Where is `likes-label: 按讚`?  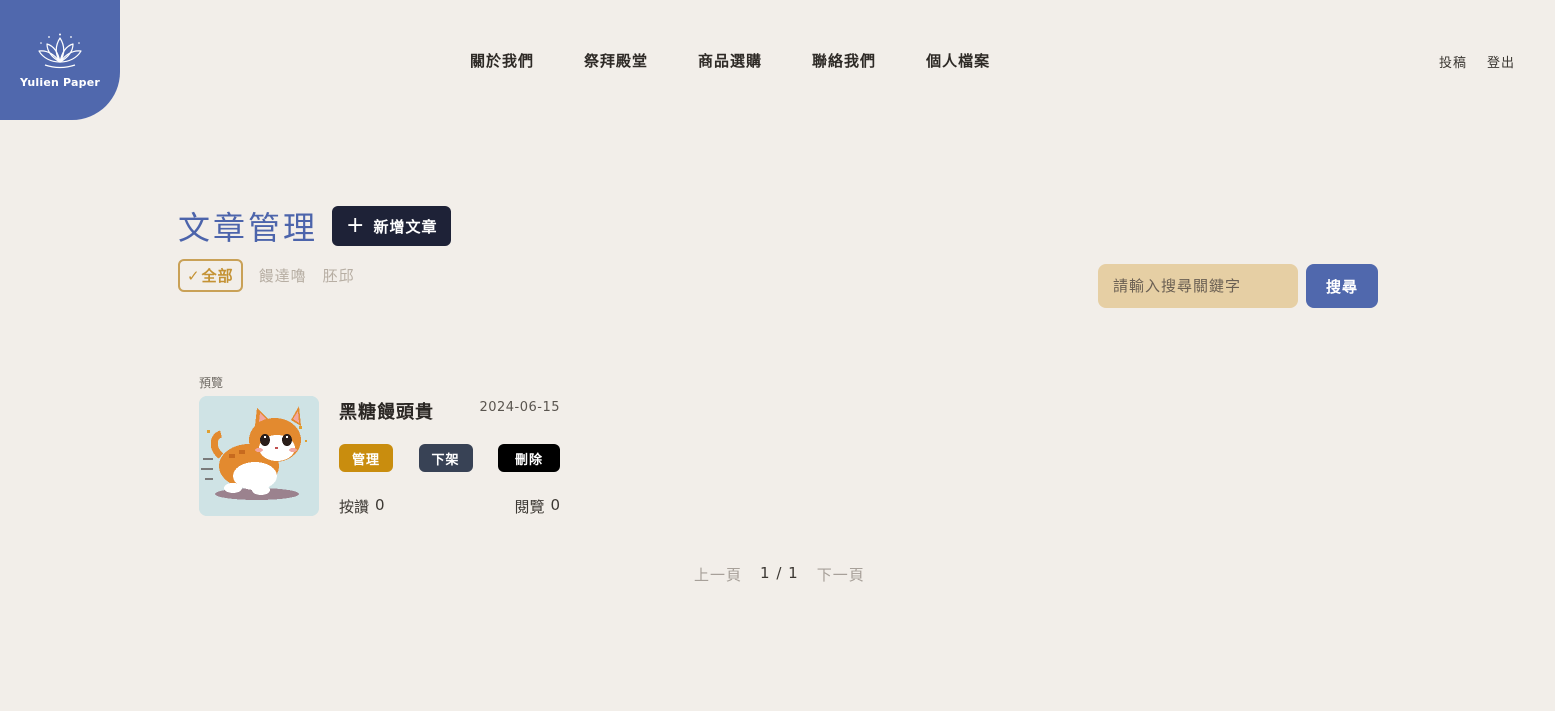
likes-label: 按讚 is located at coordinates (354, 507).